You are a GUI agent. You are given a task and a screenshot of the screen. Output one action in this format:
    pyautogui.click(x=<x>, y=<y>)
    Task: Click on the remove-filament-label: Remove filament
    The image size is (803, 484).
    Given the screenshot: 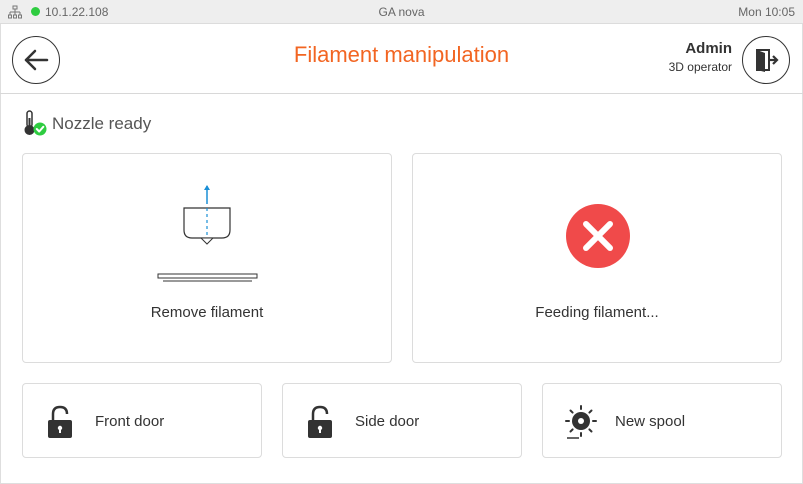 What is the action you would take?
    pyautogui.click(x=207, y=312)
    